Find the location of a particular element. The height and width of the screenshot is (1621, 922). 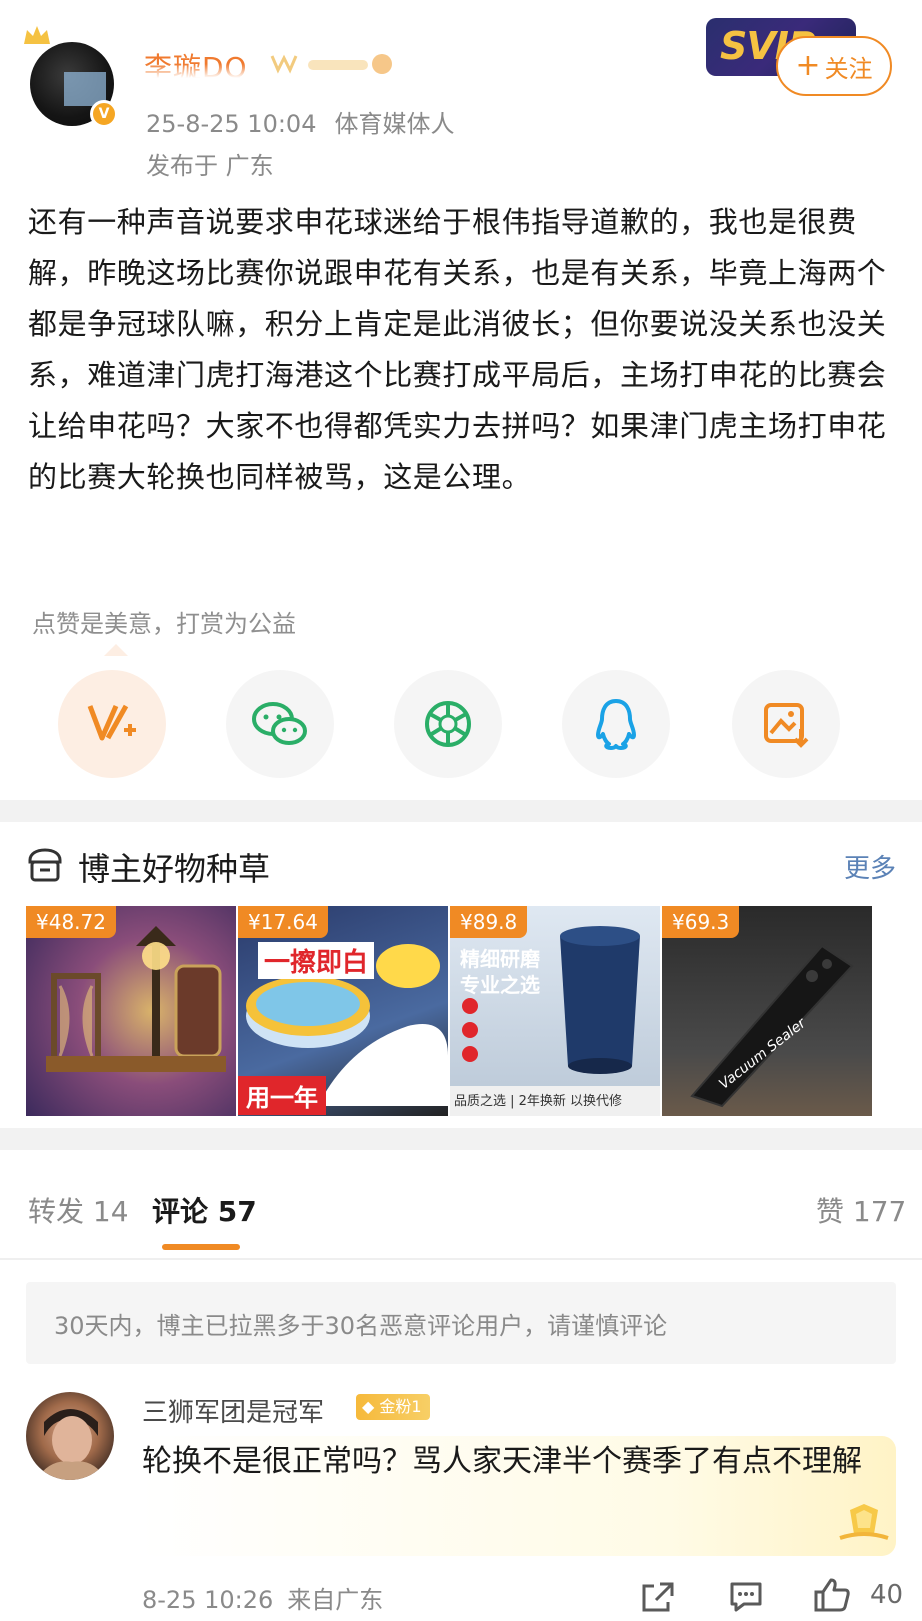

post-meta: 25-8-25 10:04 体育媒体人 is located at coordinates (300, 121).